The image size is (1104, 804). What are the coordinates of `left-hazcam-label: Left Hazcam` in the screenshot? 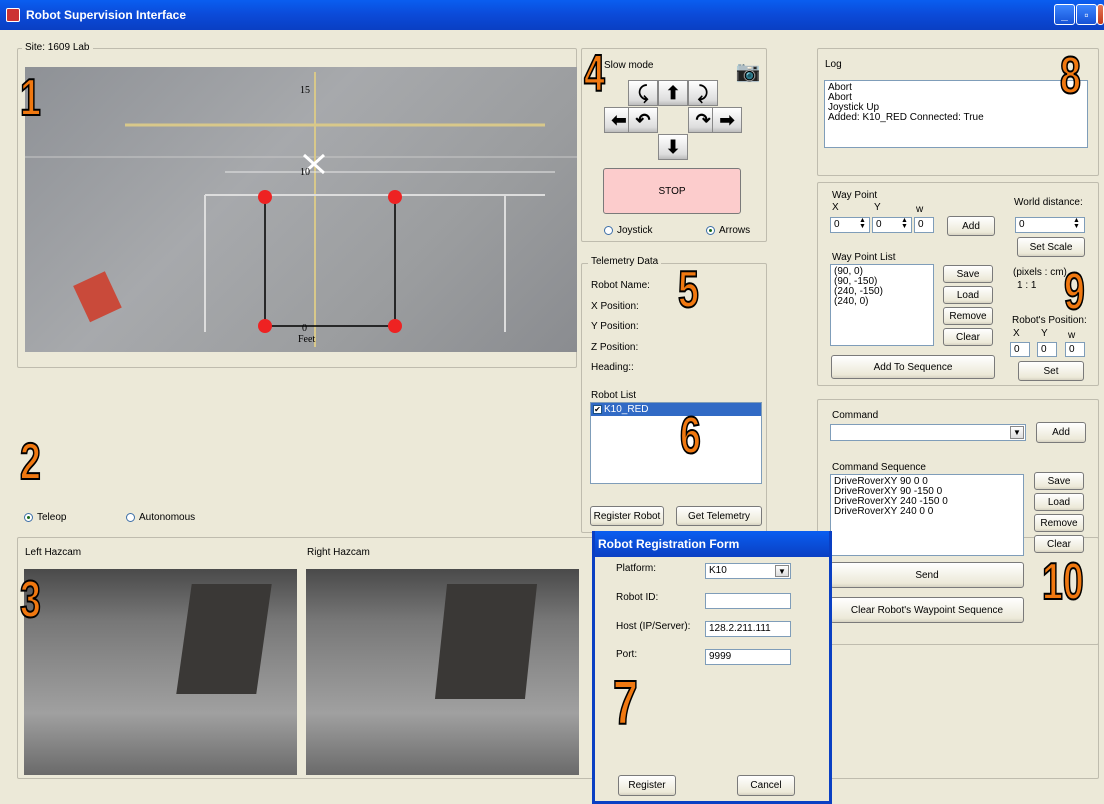 It's located at (53, 552).